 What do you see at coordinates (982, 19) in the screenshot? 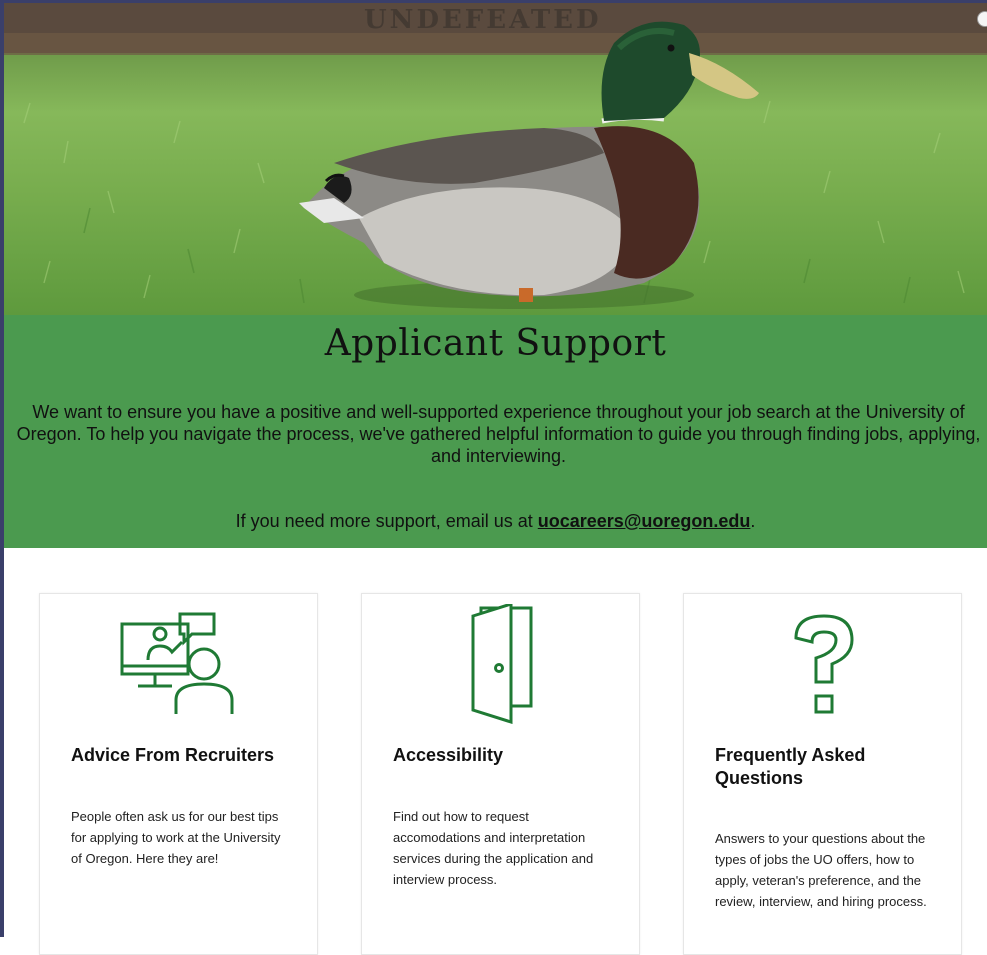
I see `corner-control-icon` at bounding box center [982, 19].